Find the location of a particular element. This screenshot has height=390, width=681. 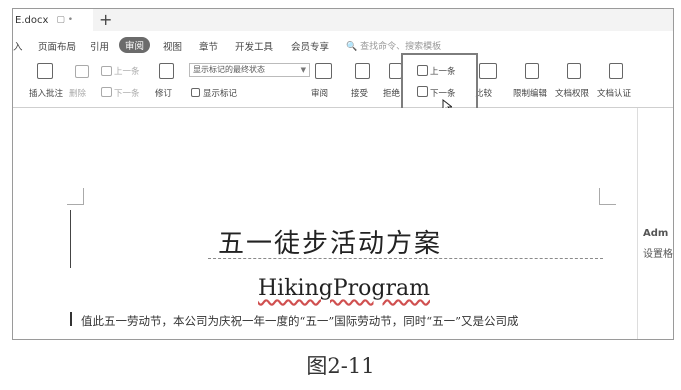

document-paragraph: 值此五一劳动节，本公司为庆祝一年一度的“五一”国际劳动节，同时“五一”又是公司成 is located at coordinates (300, 321).